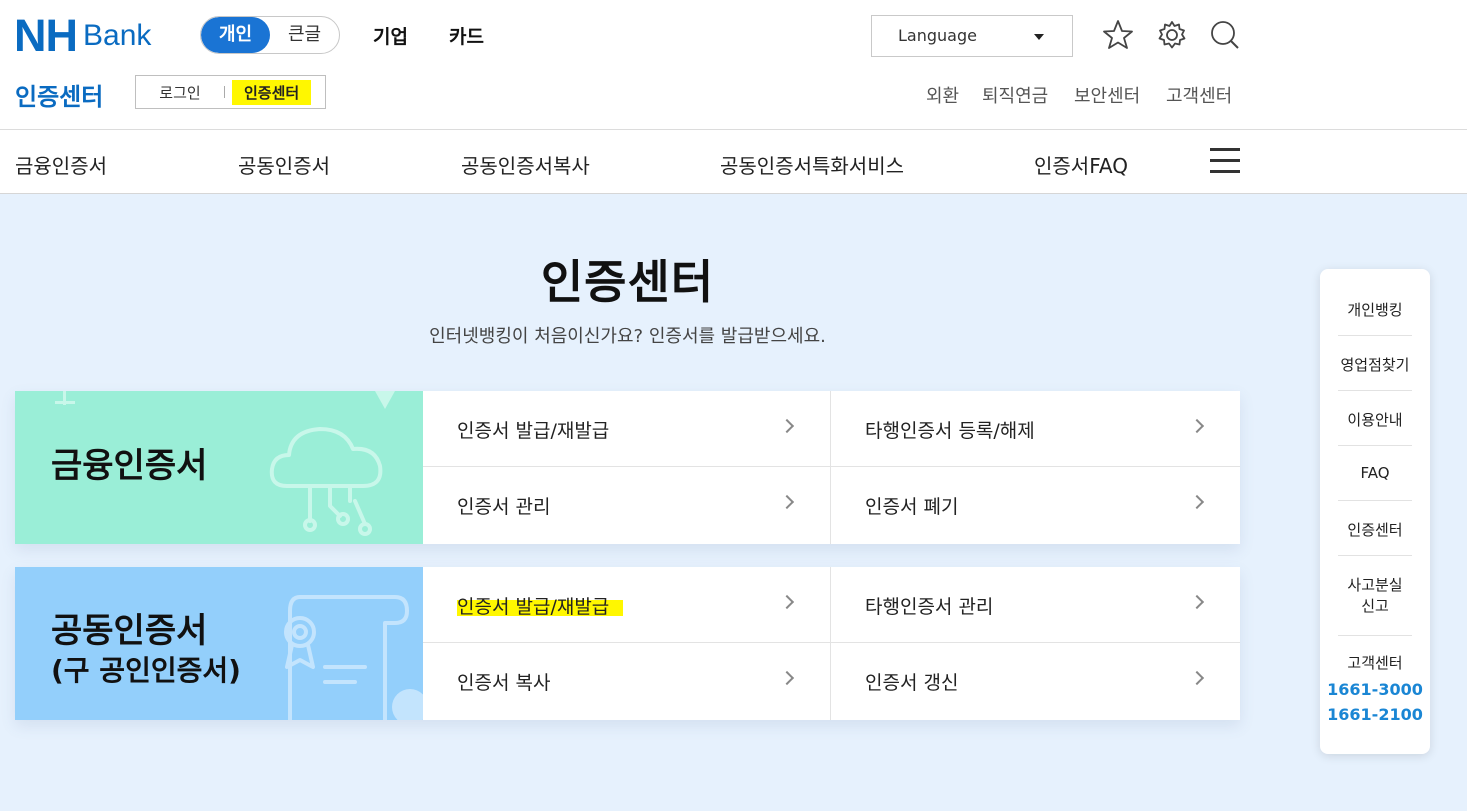 This screenshot has width=1467, height=811. I want to click on page-description: 인터넷뱅킹이 처음이신가요? 인증서를 발급받으세요., so click(627, 336).